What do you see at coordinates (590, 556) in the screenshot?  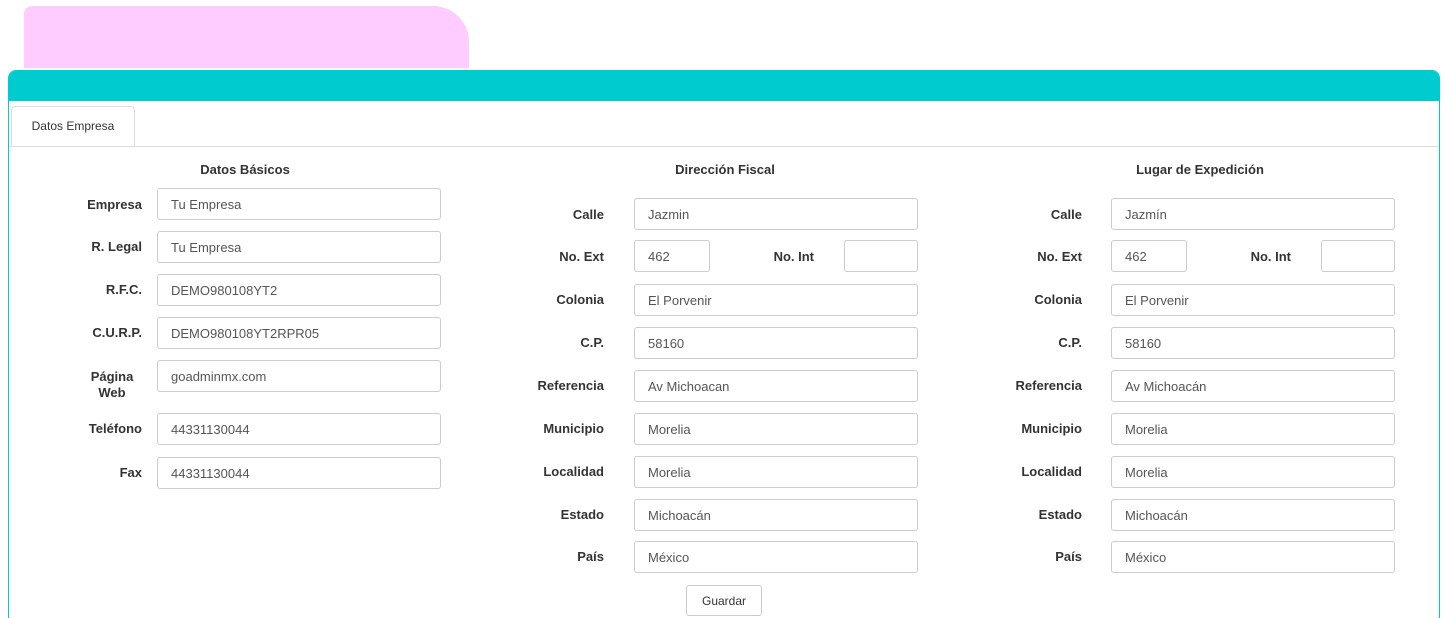 I see `fiscal-label-pais: País` at bounding box center [590, 556].